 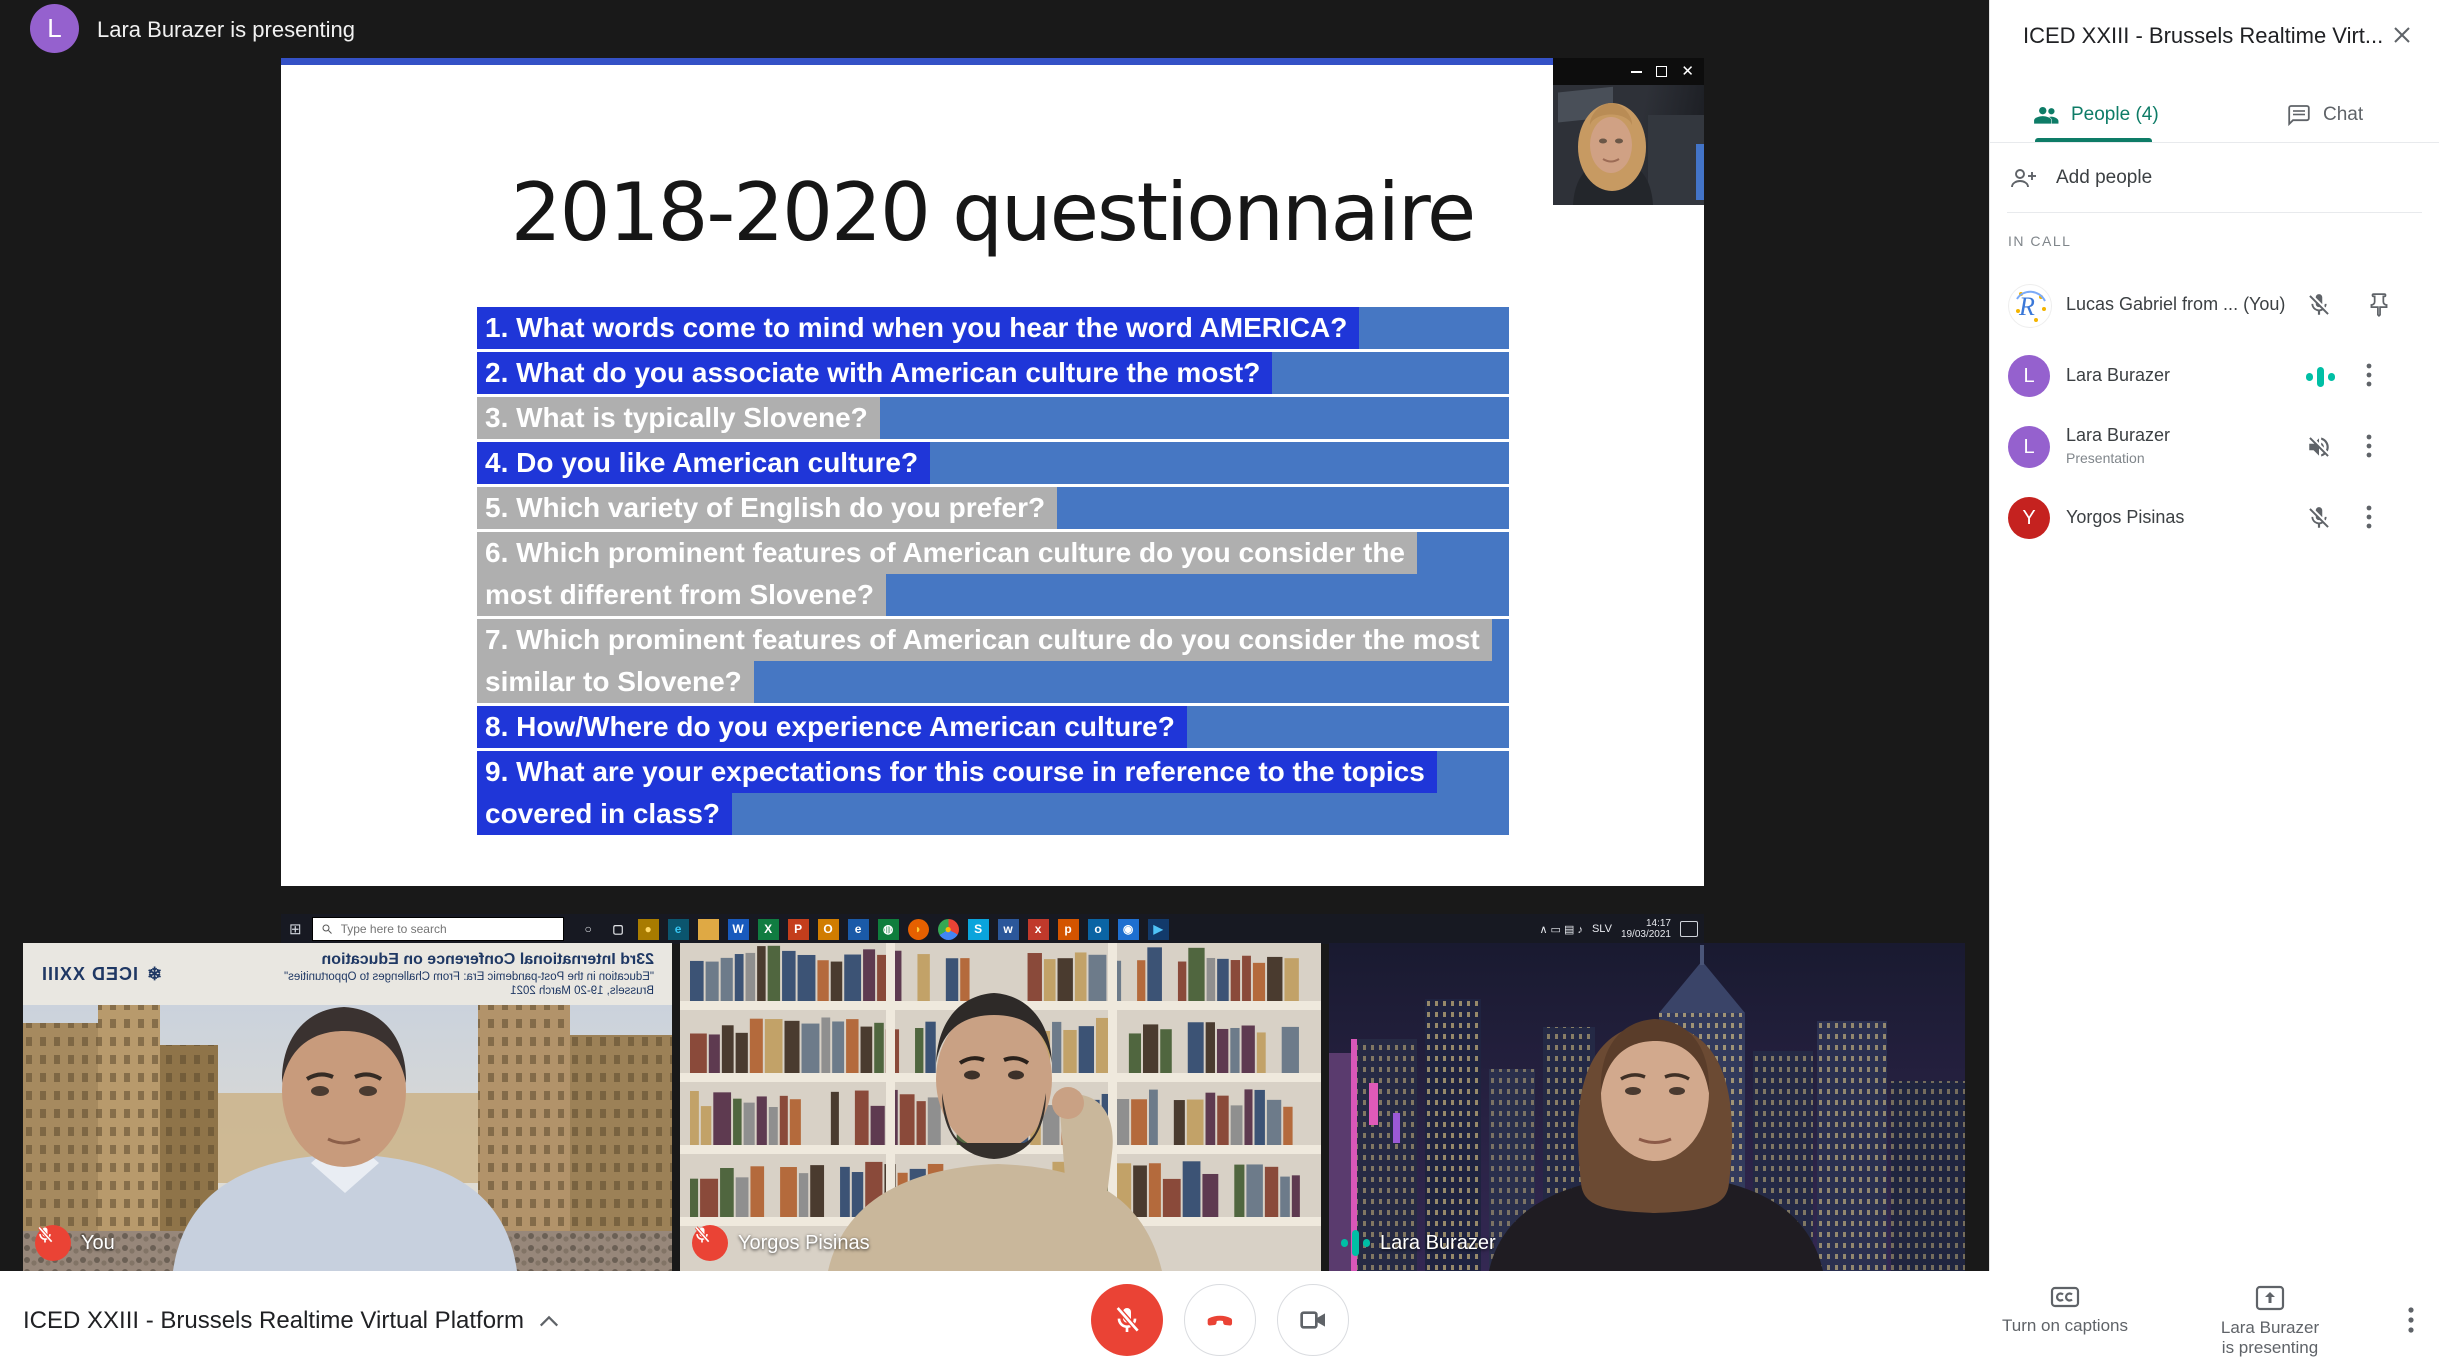 I want to click on question-text: most different from Slovene?, so click(x=681, y=595).